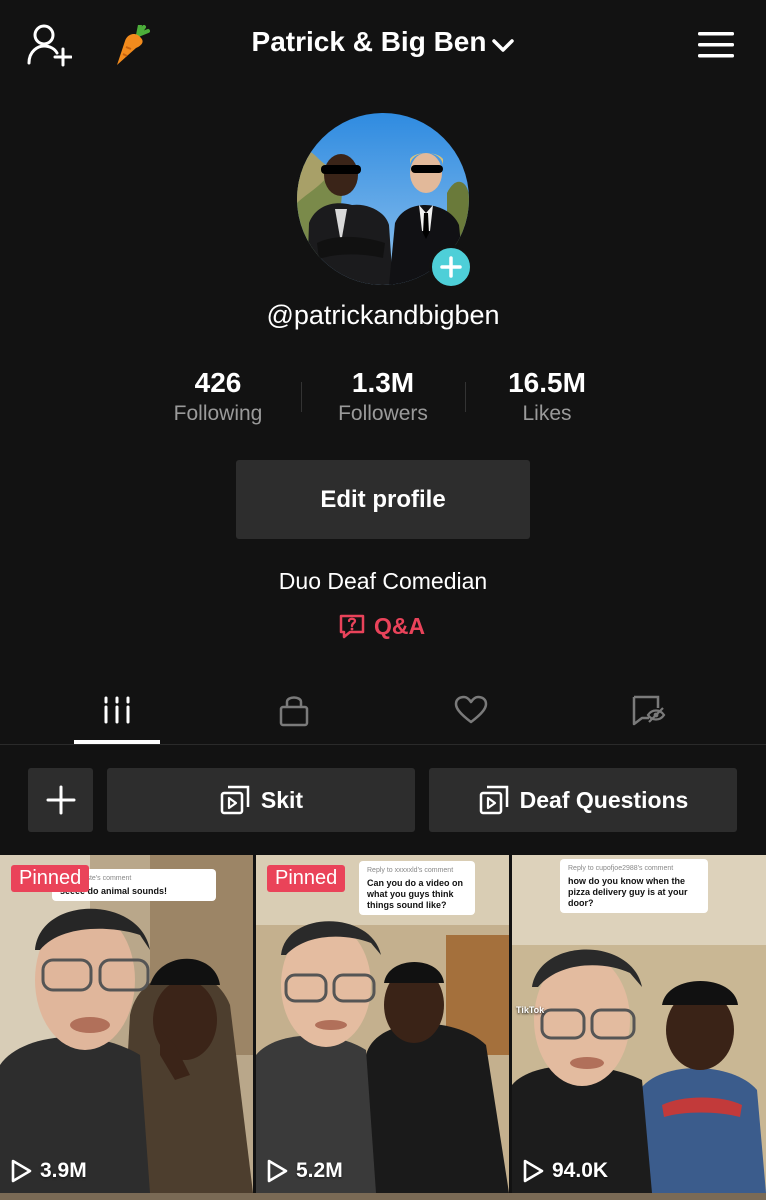 The height and width of the screenshot is (1200, 766). I want to click on tab-divider, so click(383, 744).